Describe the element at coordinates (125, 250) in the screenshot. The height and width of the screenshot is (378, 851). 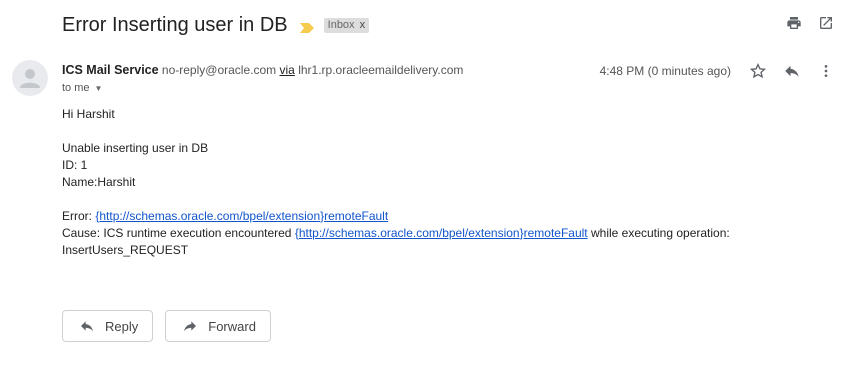
I see `operation-line: InsertUsers_REQUEST` at that location.